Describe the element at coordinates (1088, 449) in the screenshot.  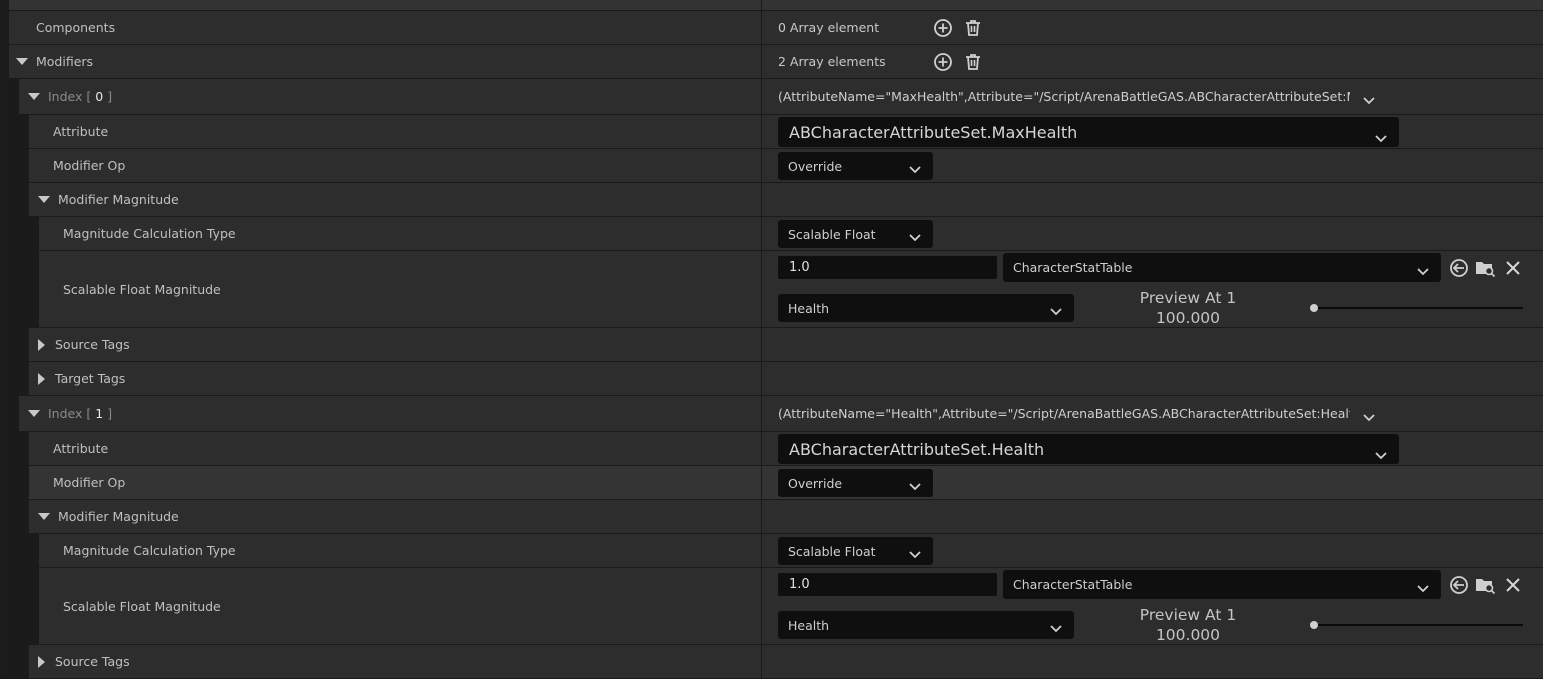
I see `attribute-dropdown: ABCharacterAttributeSet.Health` at that location.